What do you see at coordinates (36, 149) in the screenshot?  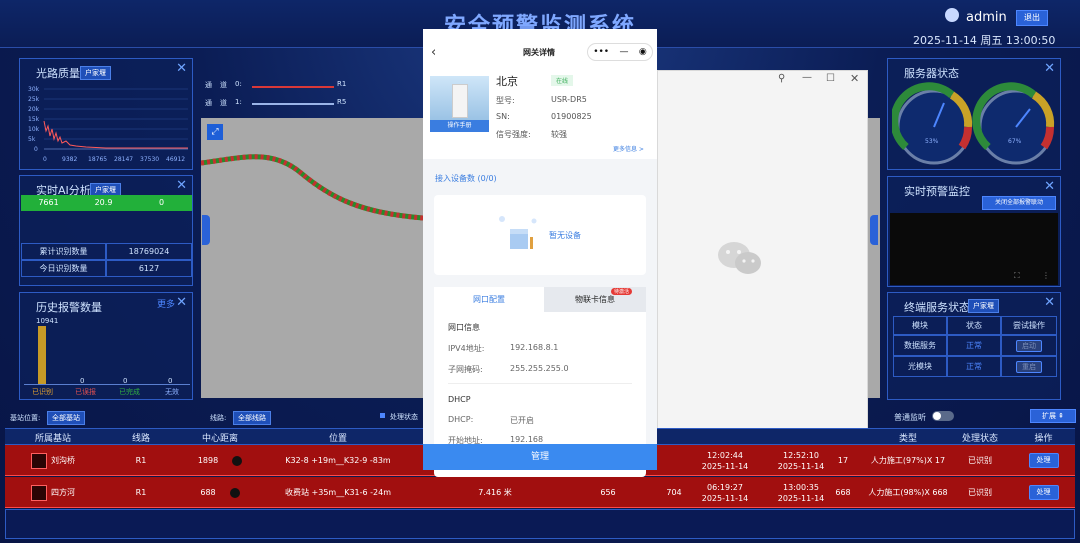 I see `y-tick: 0` at bounding box center [36, 149].